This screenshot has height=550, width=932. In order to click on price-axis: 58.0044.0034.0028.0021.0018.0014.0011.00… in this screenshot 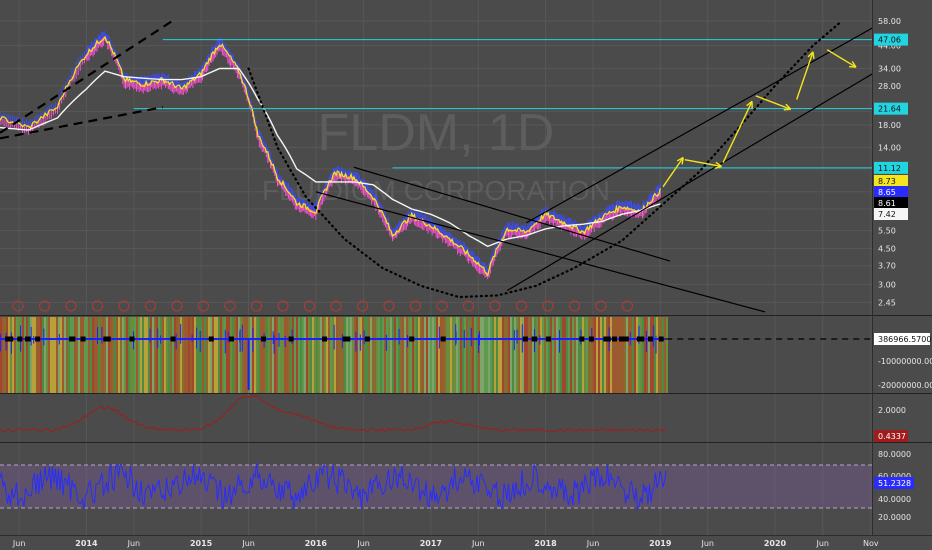, I will do `click(905, 269)`.